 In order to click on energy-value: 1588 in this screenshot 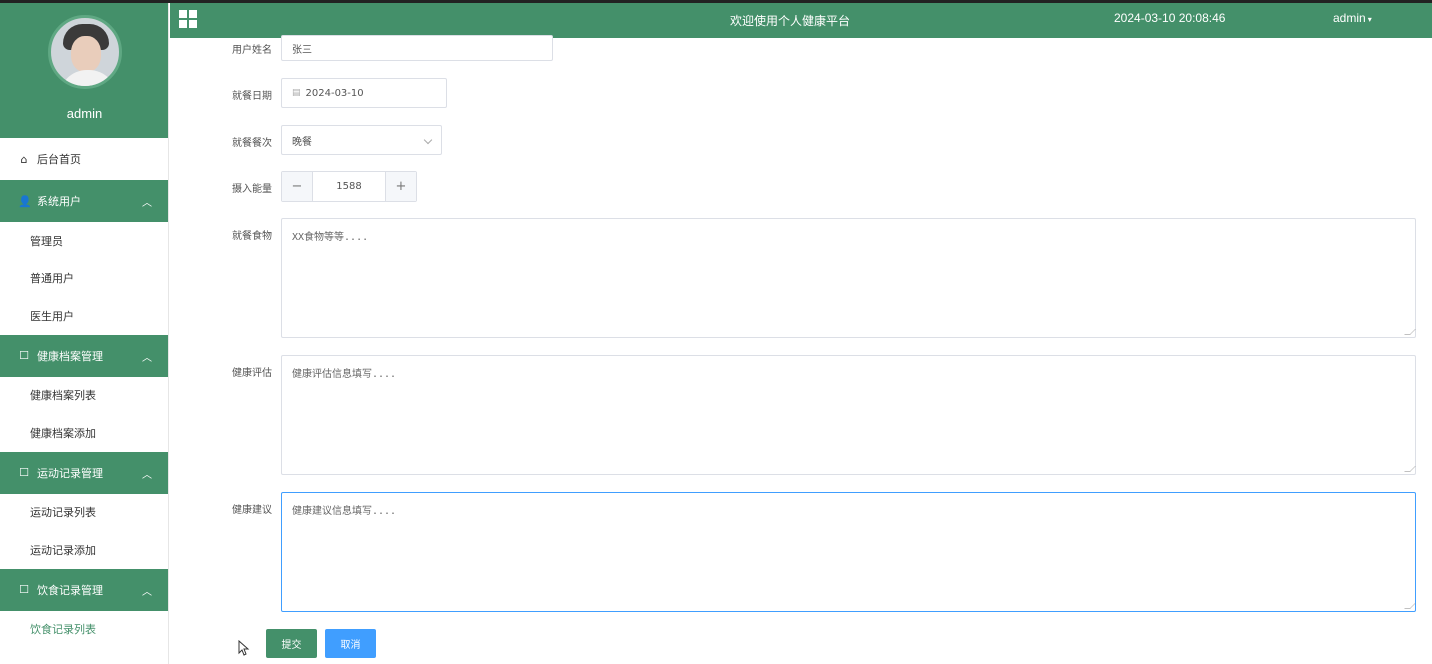, I will do `click(349, 186)`.